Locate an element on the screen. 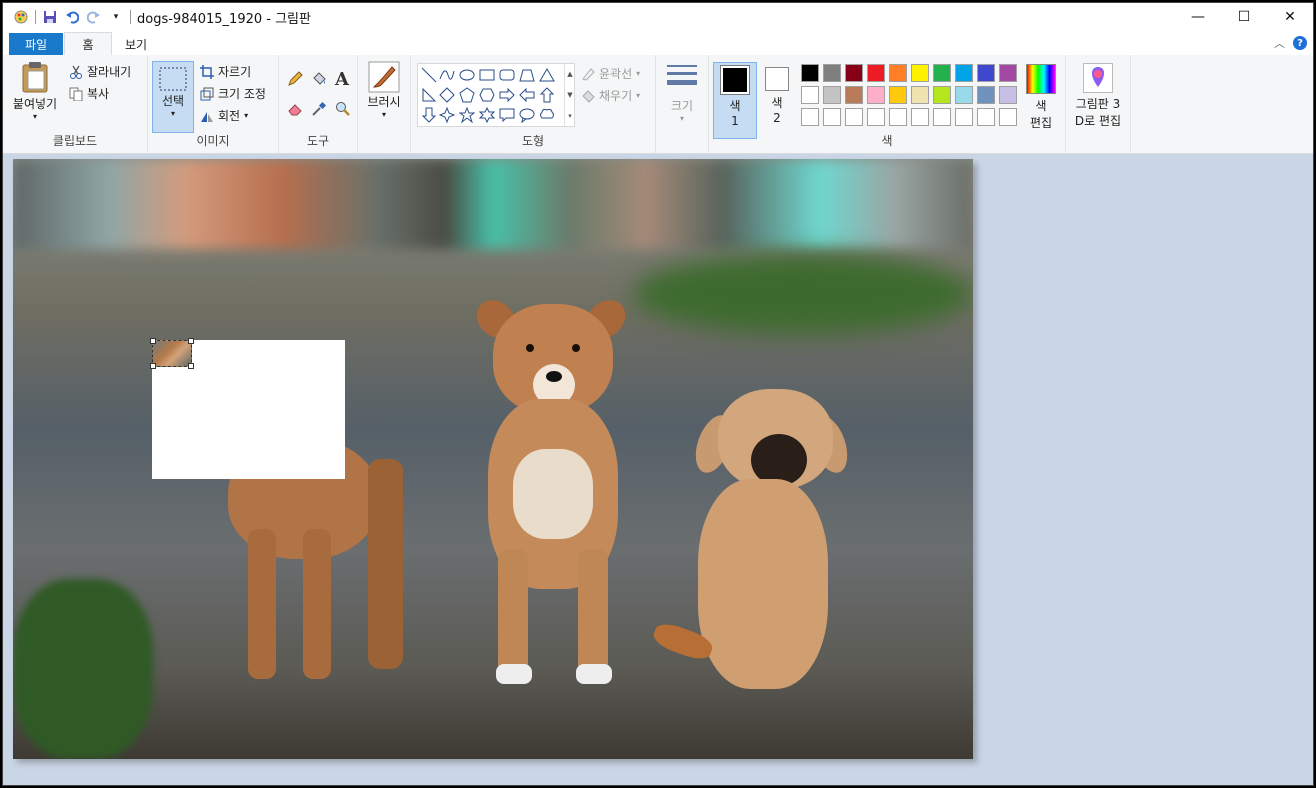 This screenshot has width=1316, height=788. cut-button: 잘라내기 is located at coordinates (100, 71).